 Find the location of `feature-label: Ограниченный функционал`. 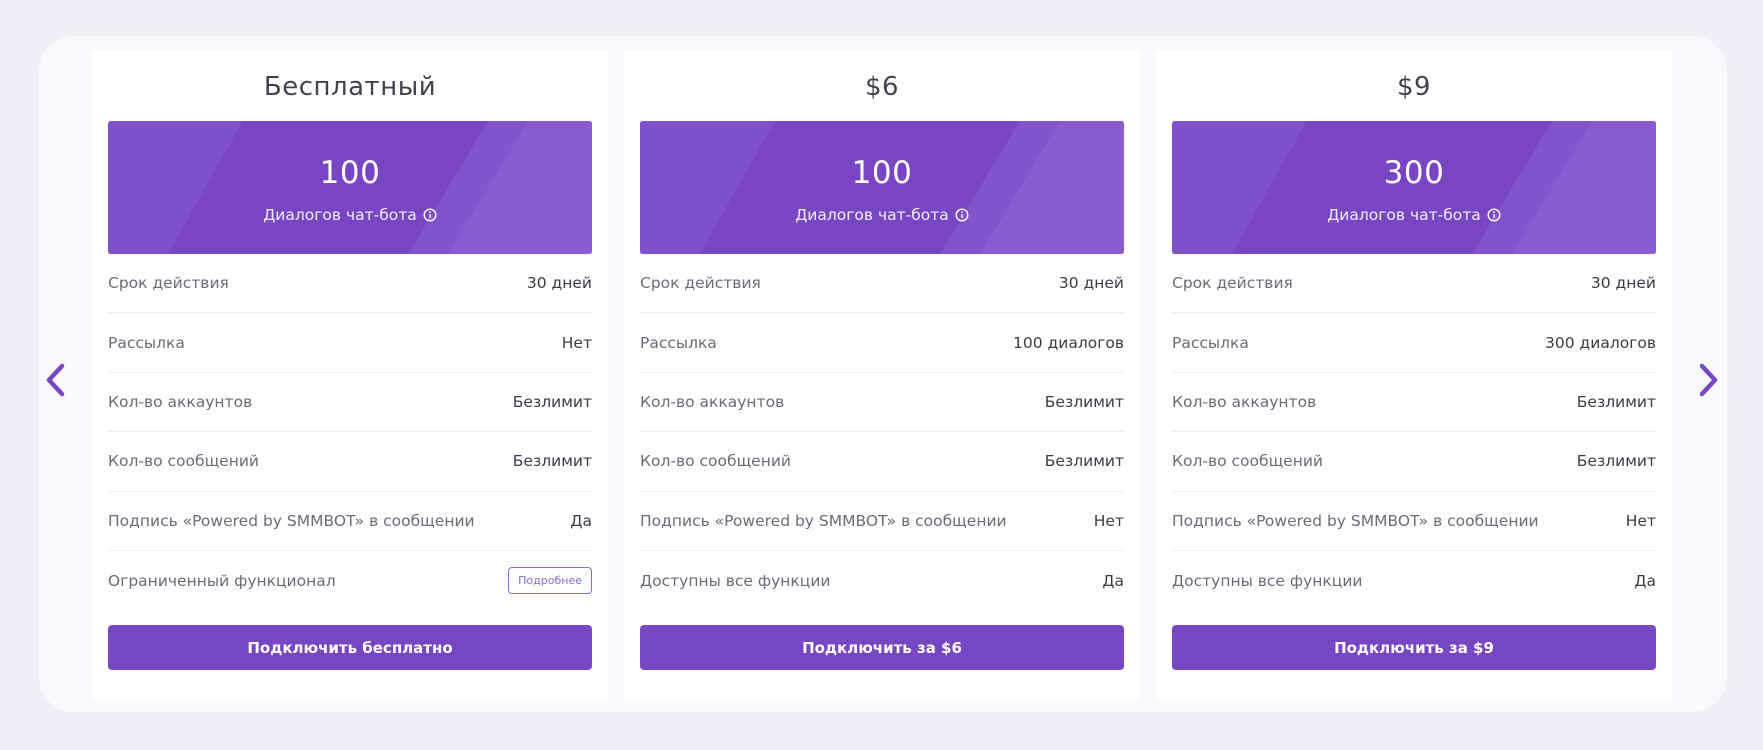

feature-label: Ограниченный функционал is located at coordinates (222, 580).